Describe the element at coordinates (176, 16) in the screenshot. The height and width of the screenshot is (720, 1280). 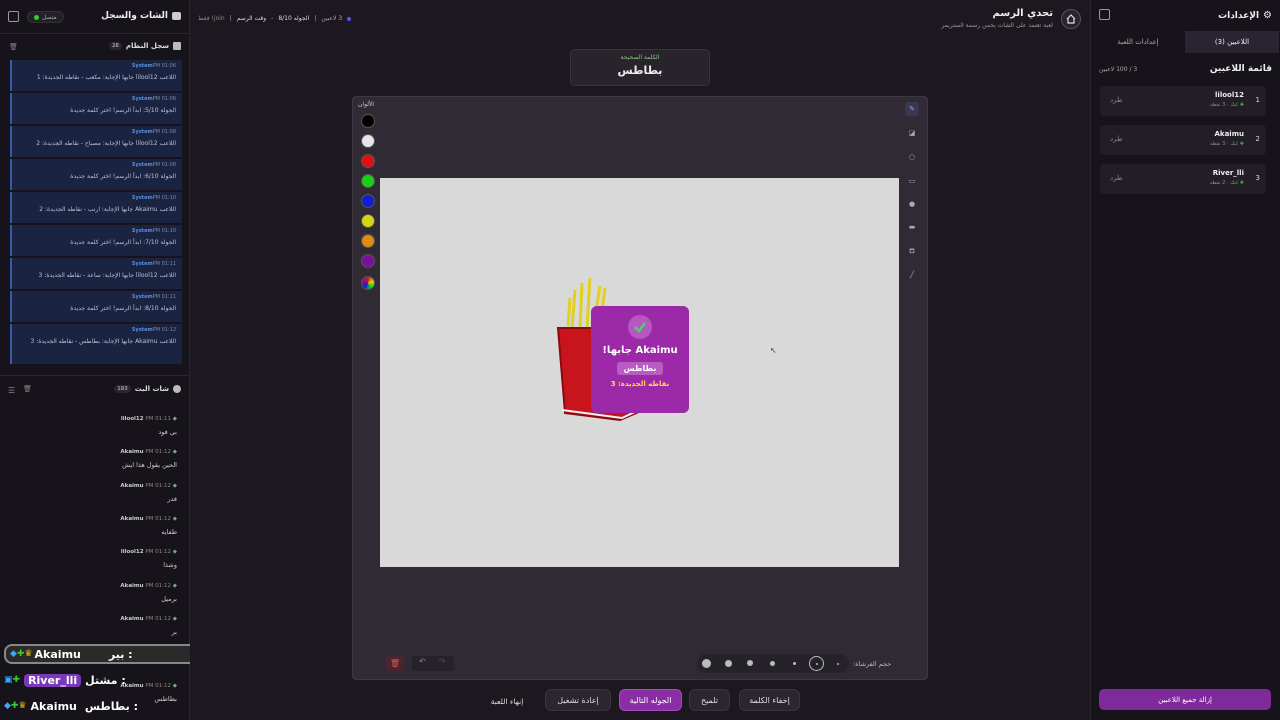
I see `chat-icon` at that location.